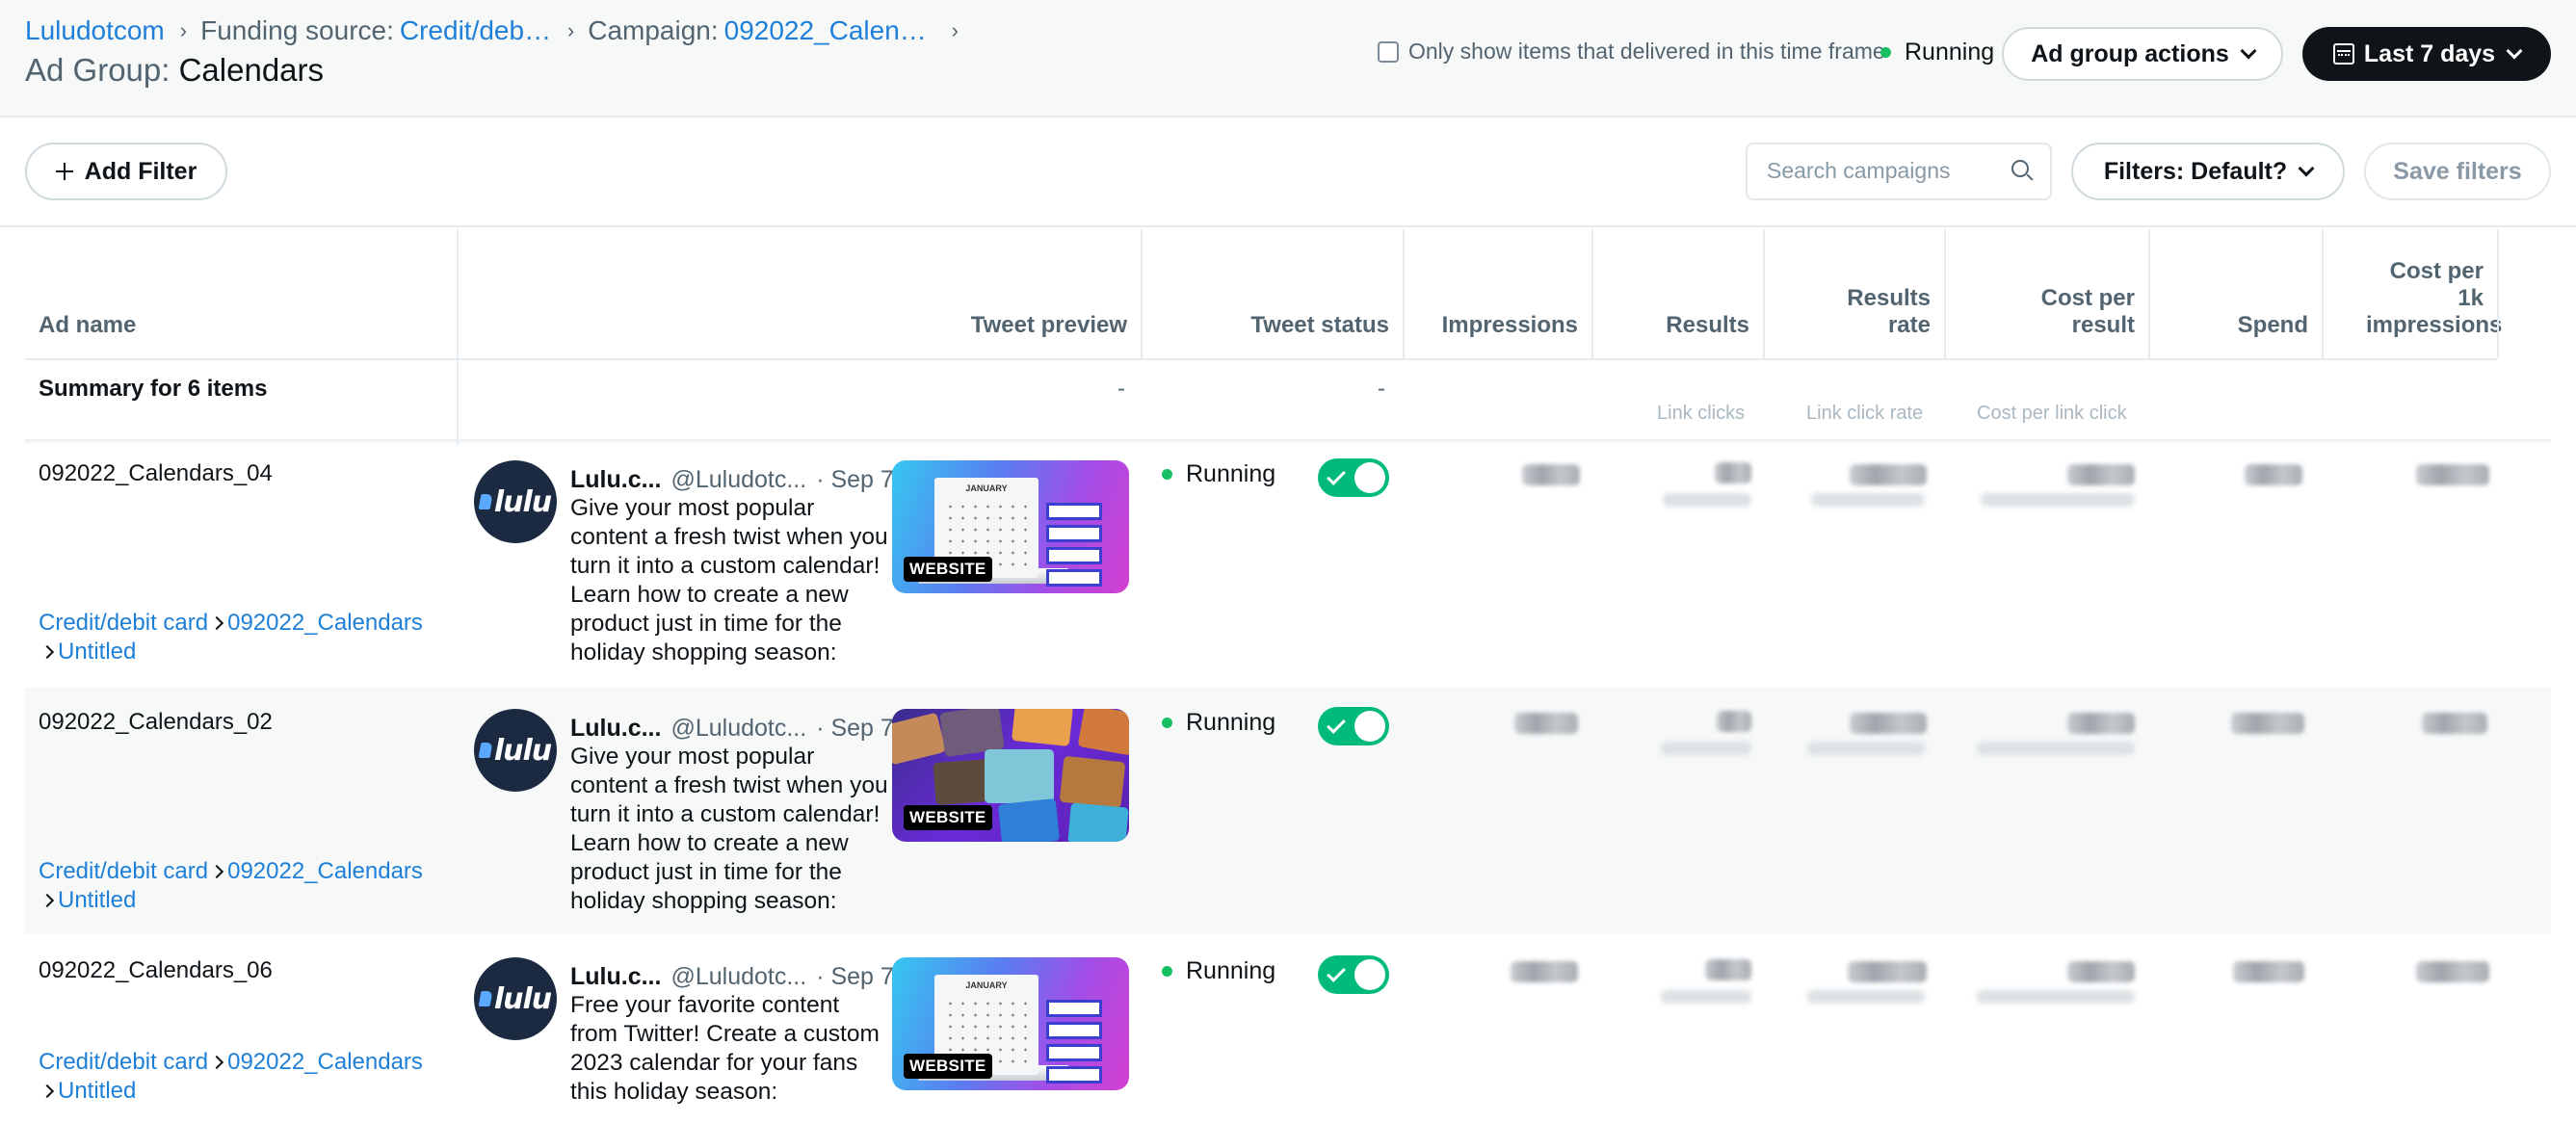 This screenshot has width=2576, height=1123. Describe the element at coordinates (241, 294) in the screenshot. I see `column-header-ad-name: Ad name` at that location.